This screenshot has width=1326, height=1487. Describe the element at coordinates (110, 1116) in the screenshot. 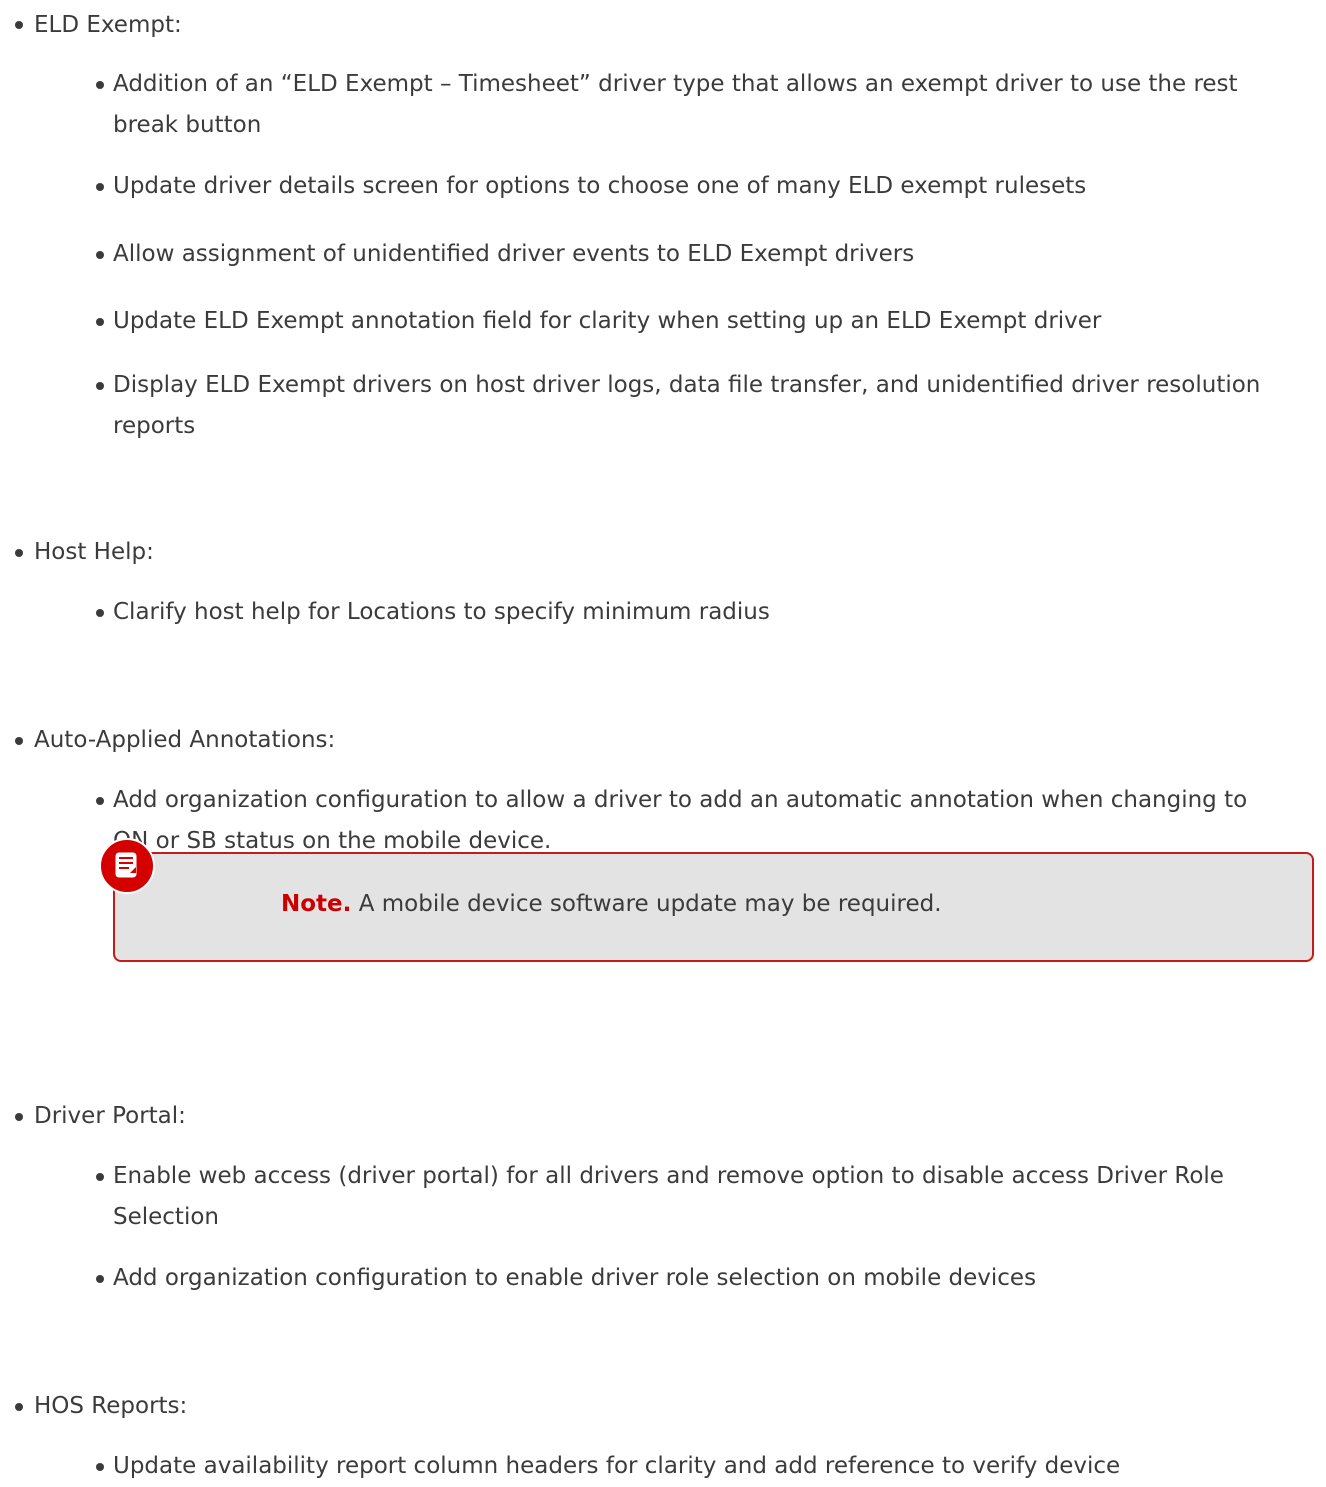

I see `section-title: Driver Portal:` at that location.